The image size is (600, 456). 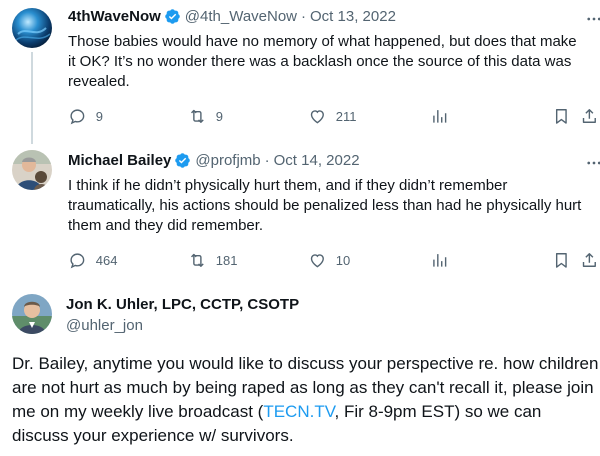 I want to click on author-name: 4thWaveNow, so click(x=114, y=16).